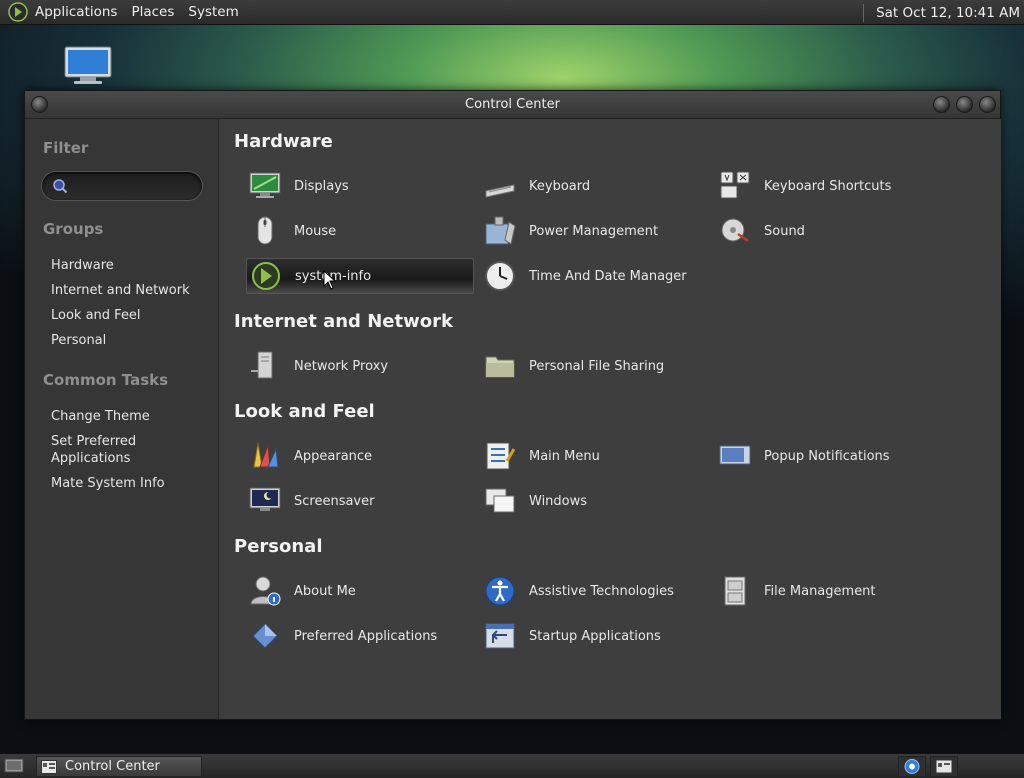  Describe the element at coordinates (500, 276) in the screenshot. I see `clock-icon` at that location.